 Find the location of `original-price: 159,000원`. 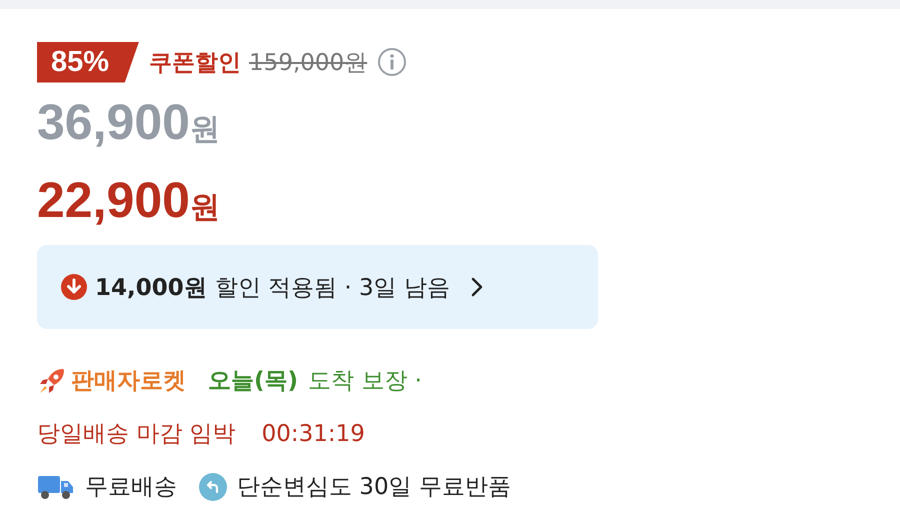

original-price: 159,000원 is located at coordinates (308, 63).